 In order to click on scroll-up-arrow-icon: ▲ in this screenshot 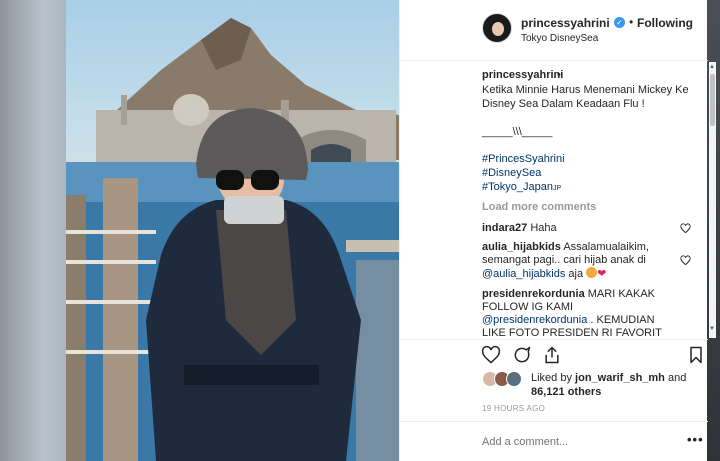, I will do `click(712, 67)`.